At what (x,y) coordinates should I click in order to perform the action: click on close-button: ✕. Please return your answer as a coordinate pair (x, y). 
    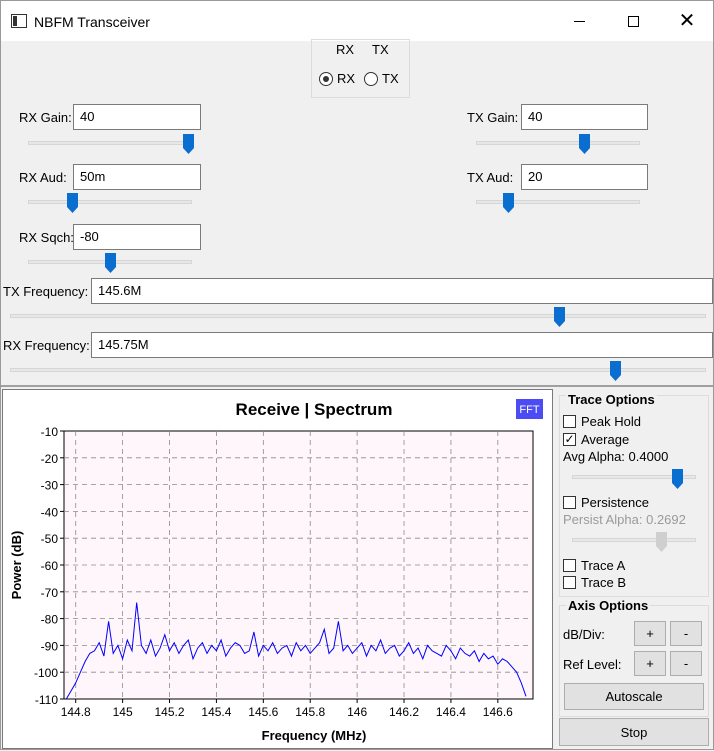
    Looking at the image, I should click on (687, 21).